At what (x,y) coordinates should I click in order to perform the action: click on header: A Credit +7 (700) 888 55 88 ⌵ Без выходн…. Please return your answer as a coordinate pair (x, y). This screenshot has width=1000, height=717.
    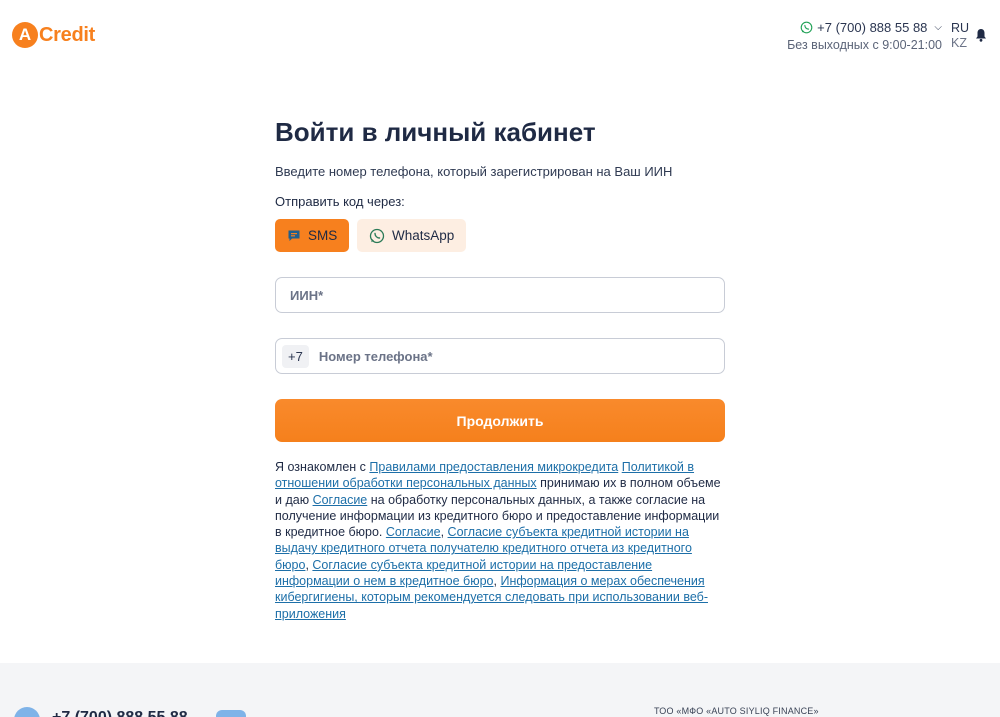
    Looking at the image, I should click on (500, 35).